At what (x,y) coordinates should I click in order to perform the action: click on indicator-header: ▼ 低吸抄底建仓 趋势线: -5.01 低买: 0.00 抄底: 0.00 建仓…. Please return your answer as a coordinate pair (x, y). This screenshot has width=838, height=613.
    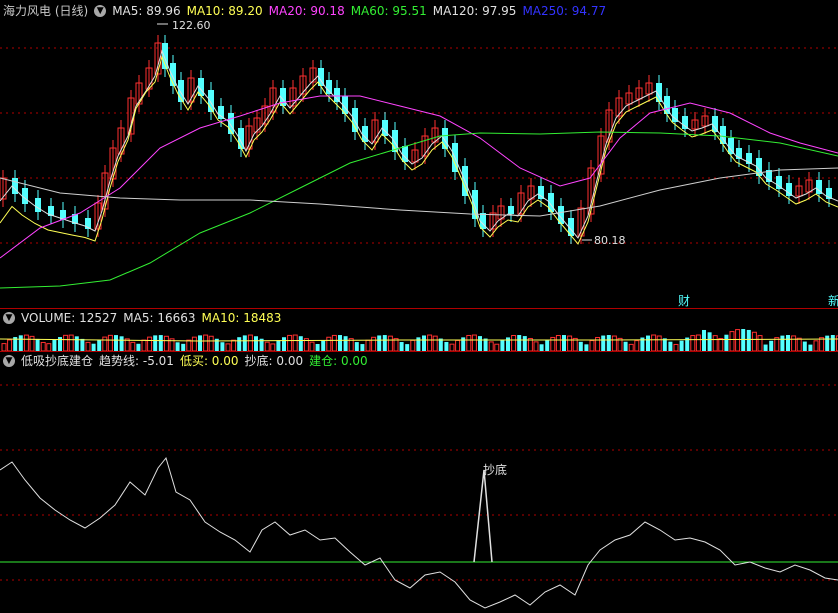
    Looking at the image, I should click on (184, 361).